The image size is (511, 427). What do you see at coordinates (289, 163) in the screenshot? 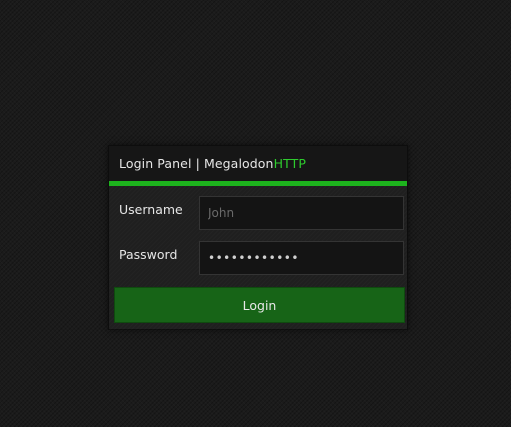
I see `panel-title-accent: HTTP` at bounding box center [289, 163].